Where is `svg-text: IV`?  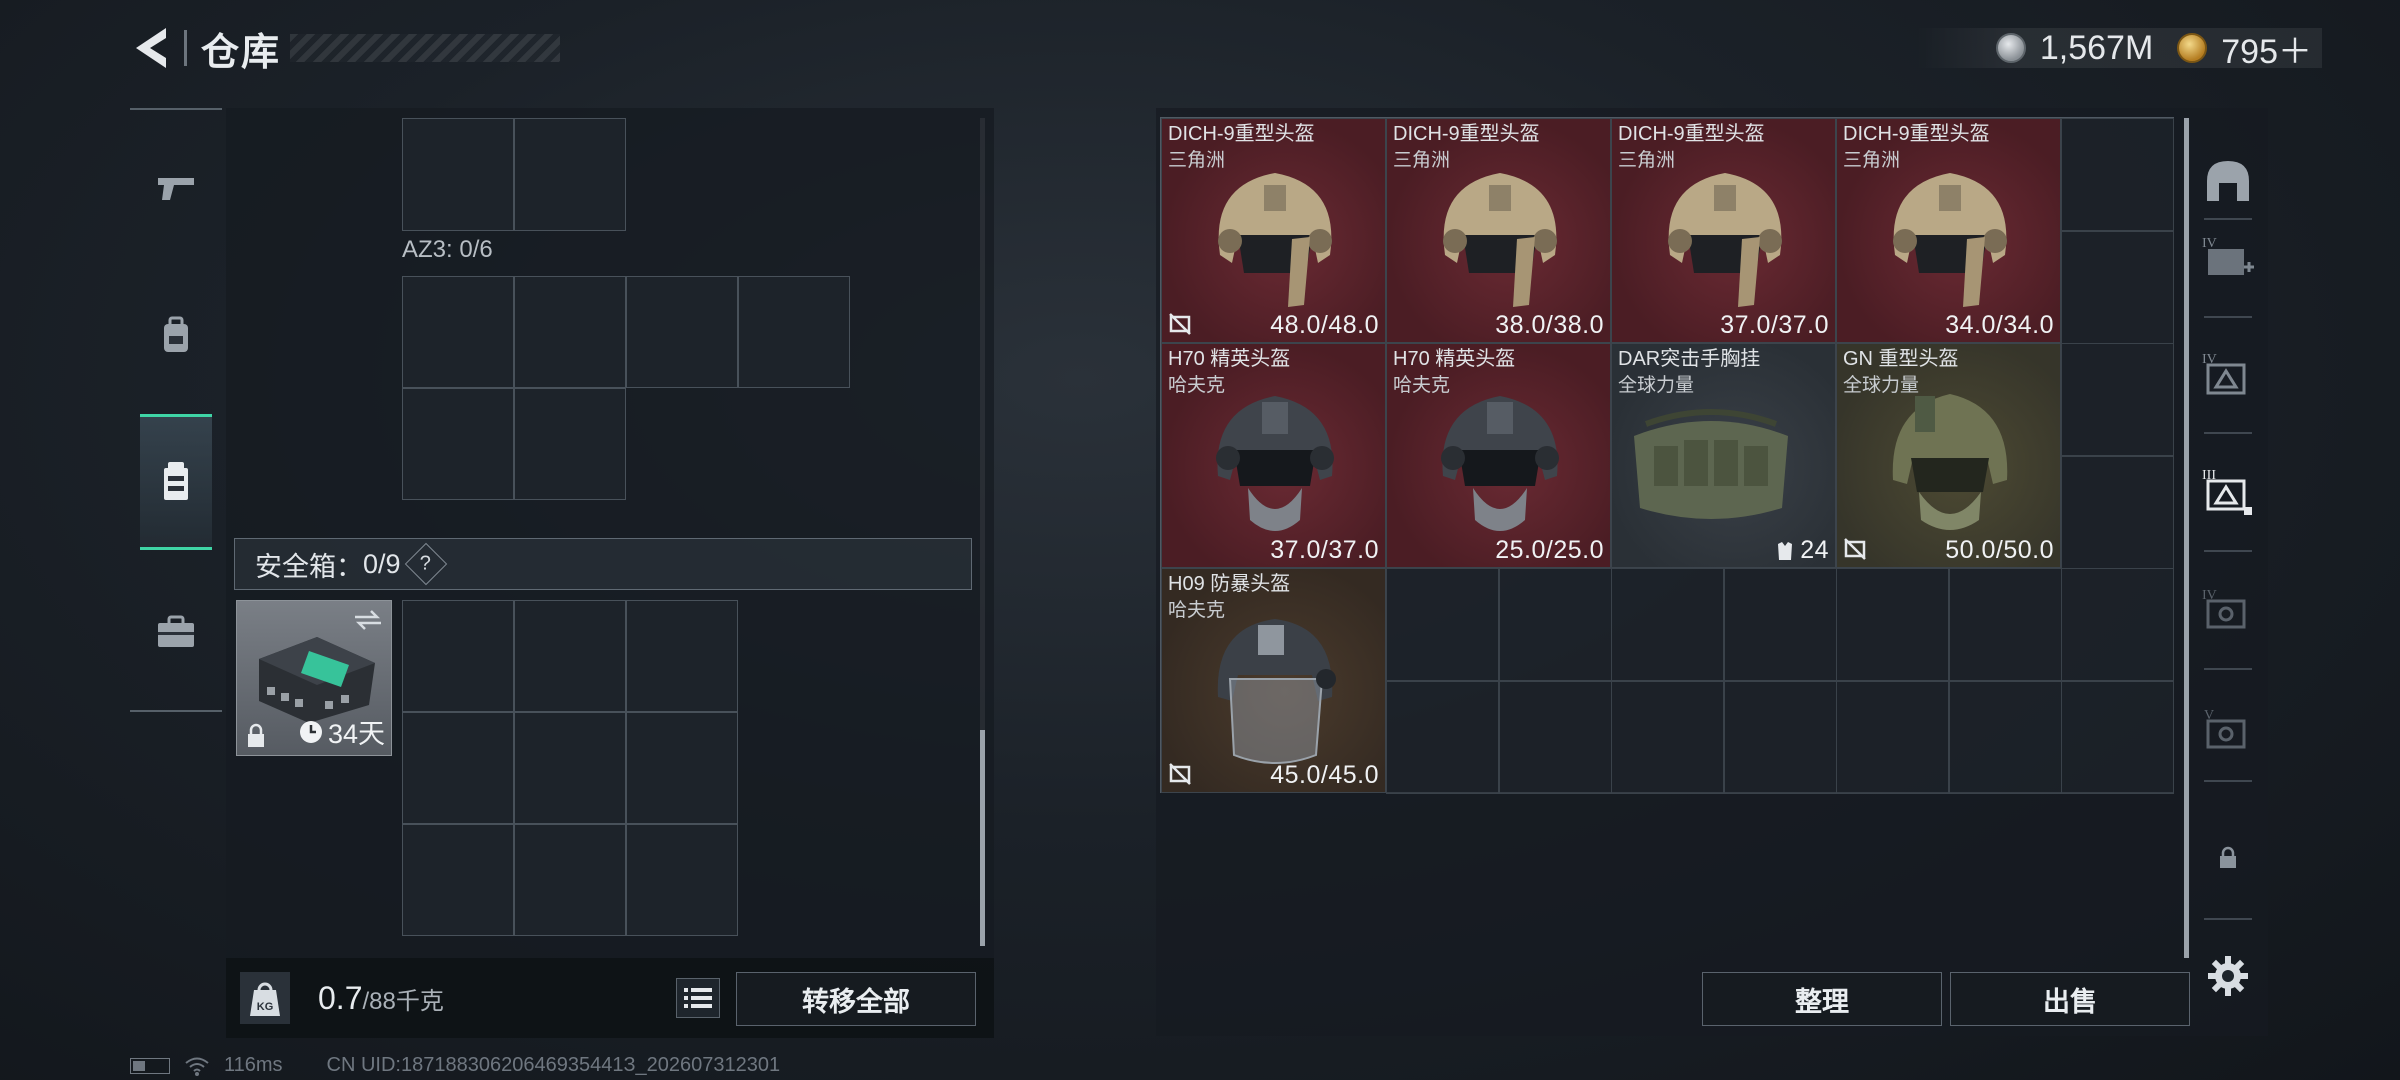 svg-text: IV is located at coordinates (2209, 243).